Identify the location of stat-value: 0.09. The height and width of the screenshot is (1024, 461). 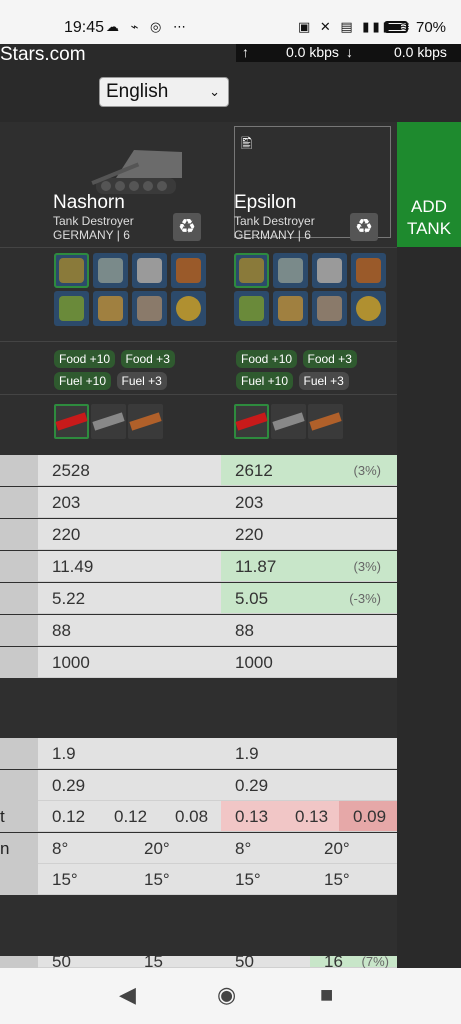
(368, 816).